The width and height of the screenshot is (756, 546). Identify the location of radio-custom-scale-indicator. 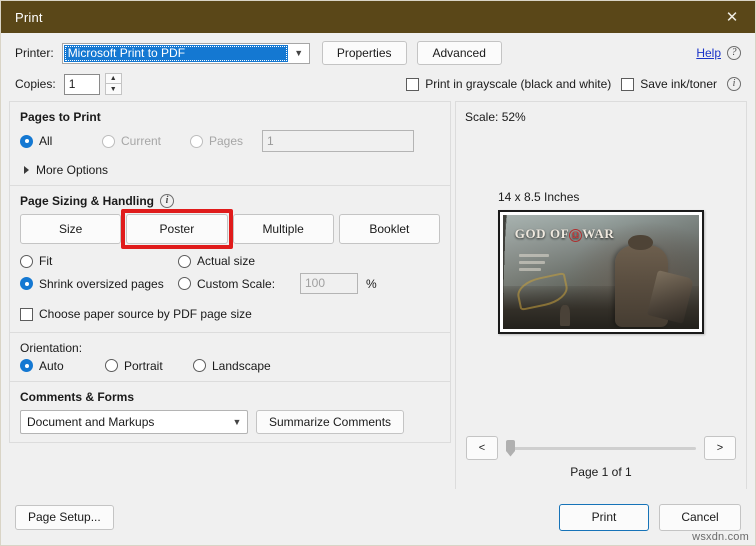
(184, 283).